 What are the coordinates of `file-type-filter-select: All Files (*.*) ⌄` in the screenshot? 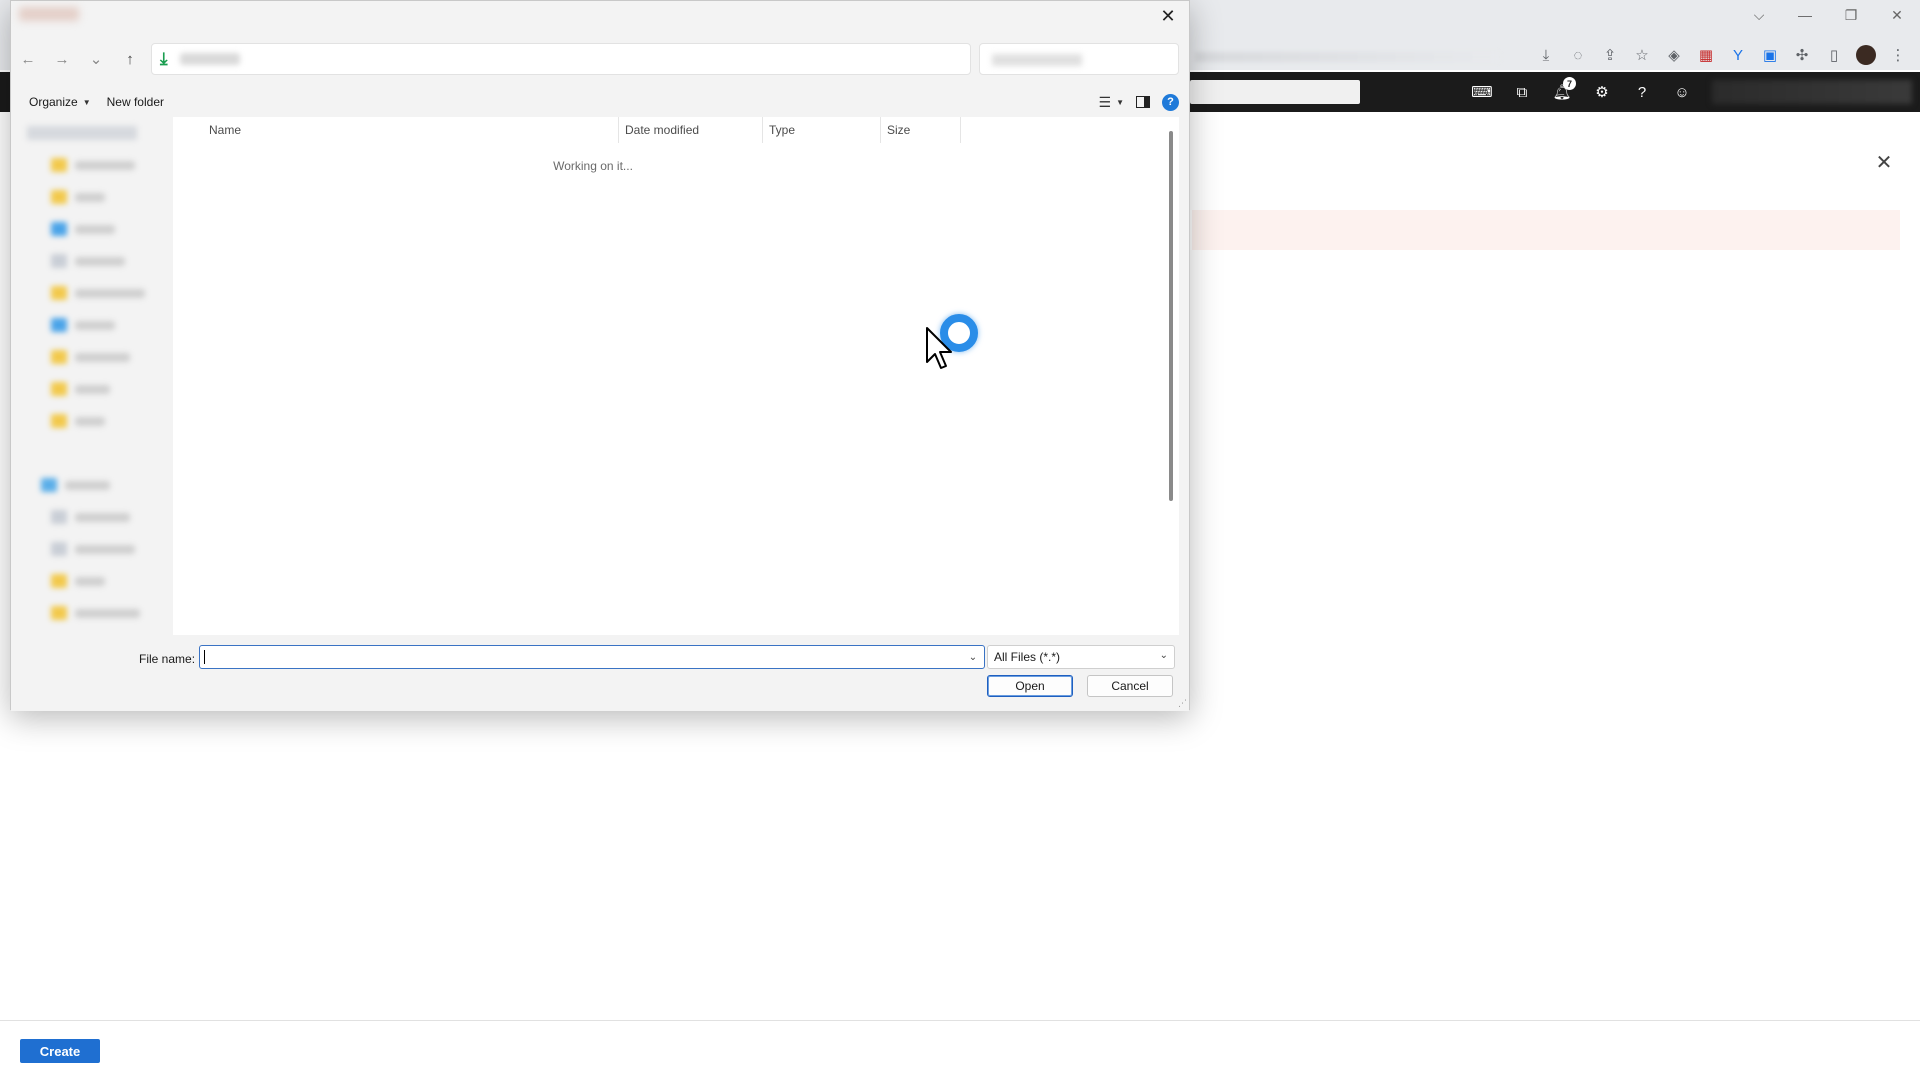 It's located at (1081, 657).